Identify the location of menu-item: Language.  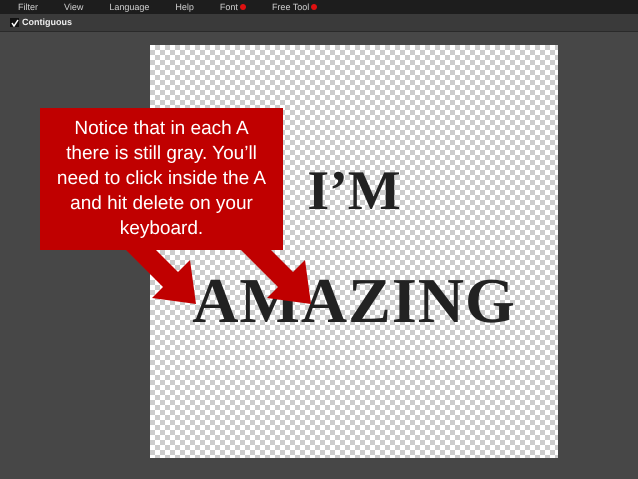
(129, 7).